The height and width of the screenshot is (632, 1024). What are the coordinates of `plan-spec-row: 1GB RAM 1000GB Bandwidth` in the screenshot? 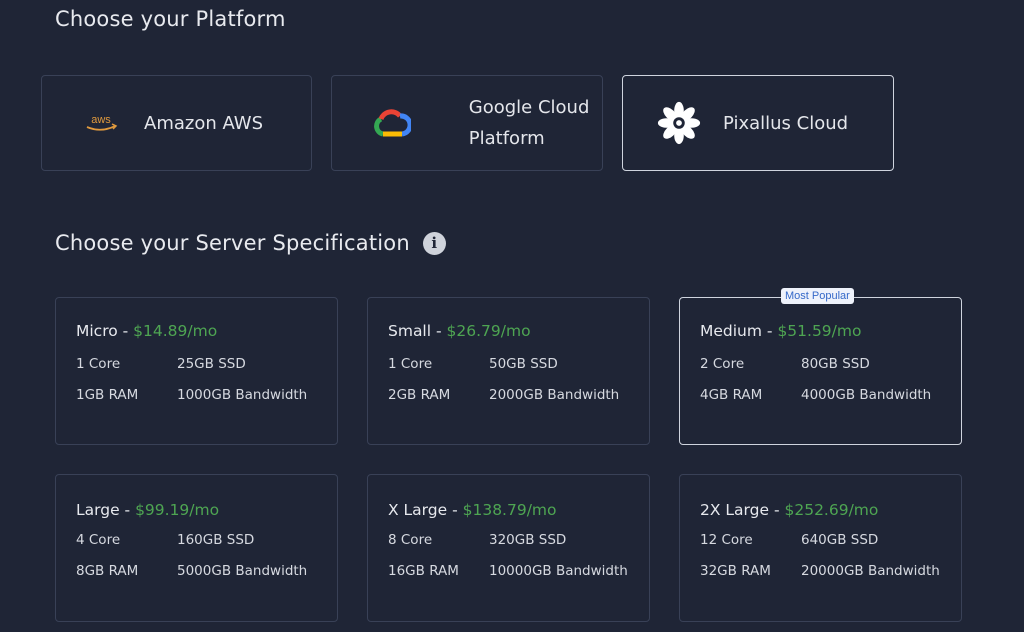 It's located at (191, 395).